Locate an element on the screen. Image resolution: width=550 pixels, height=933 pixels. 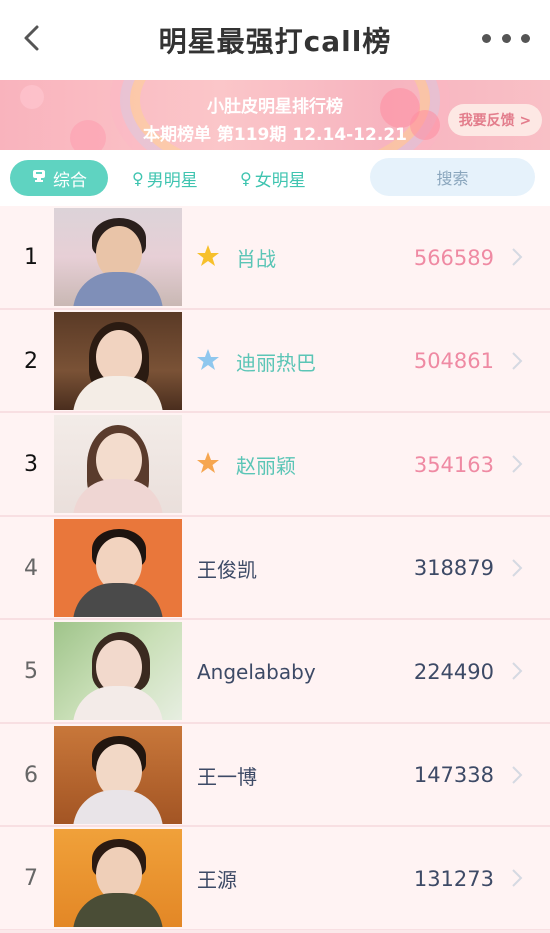
search-input: 搜索 is located at coordinates (452, 177).